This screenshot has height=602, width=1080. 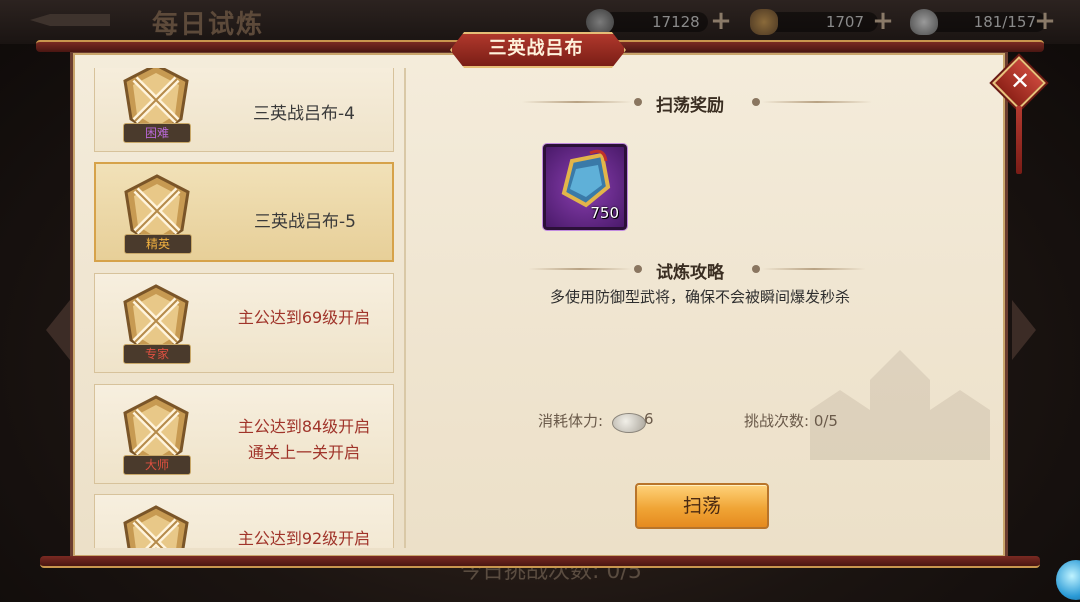 What do you see at coordinates (157, 133) in the screenshot?
I see `difficulty-badge: 困难` at bounding box center [157, 133].